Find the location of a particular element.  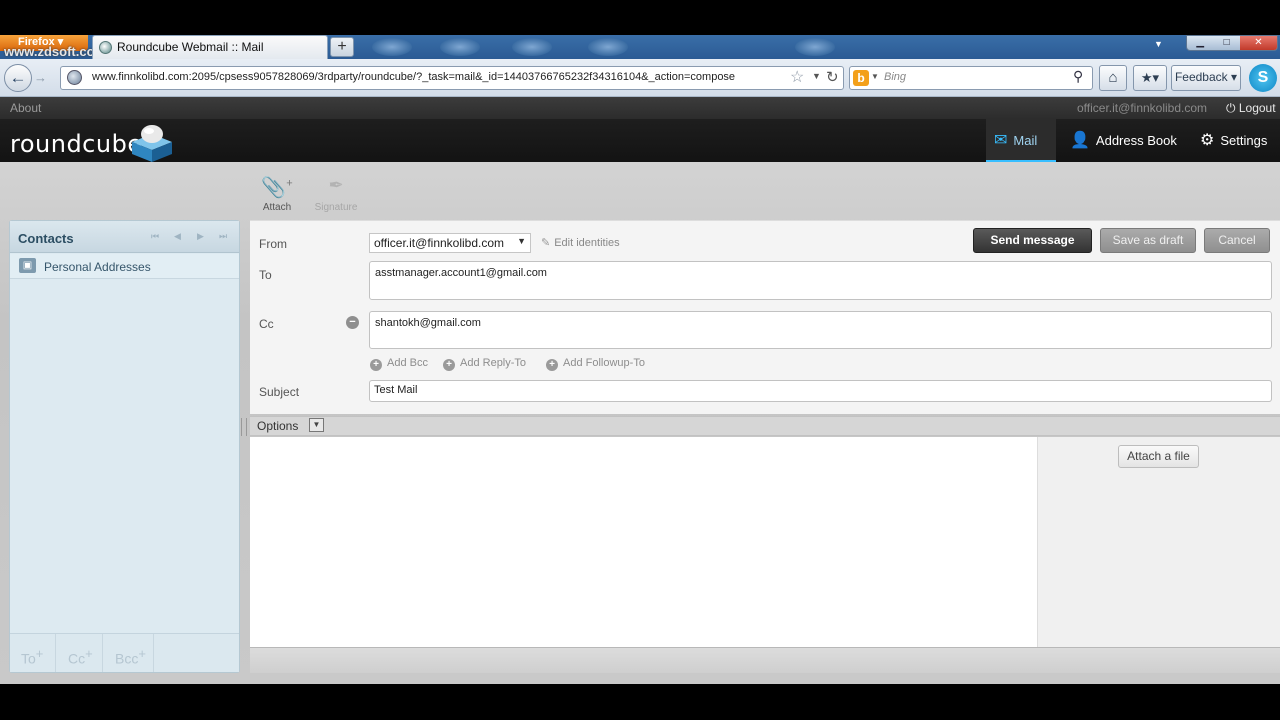

bookmark-star-icon: ☆ is located at coordinates (797, 77).